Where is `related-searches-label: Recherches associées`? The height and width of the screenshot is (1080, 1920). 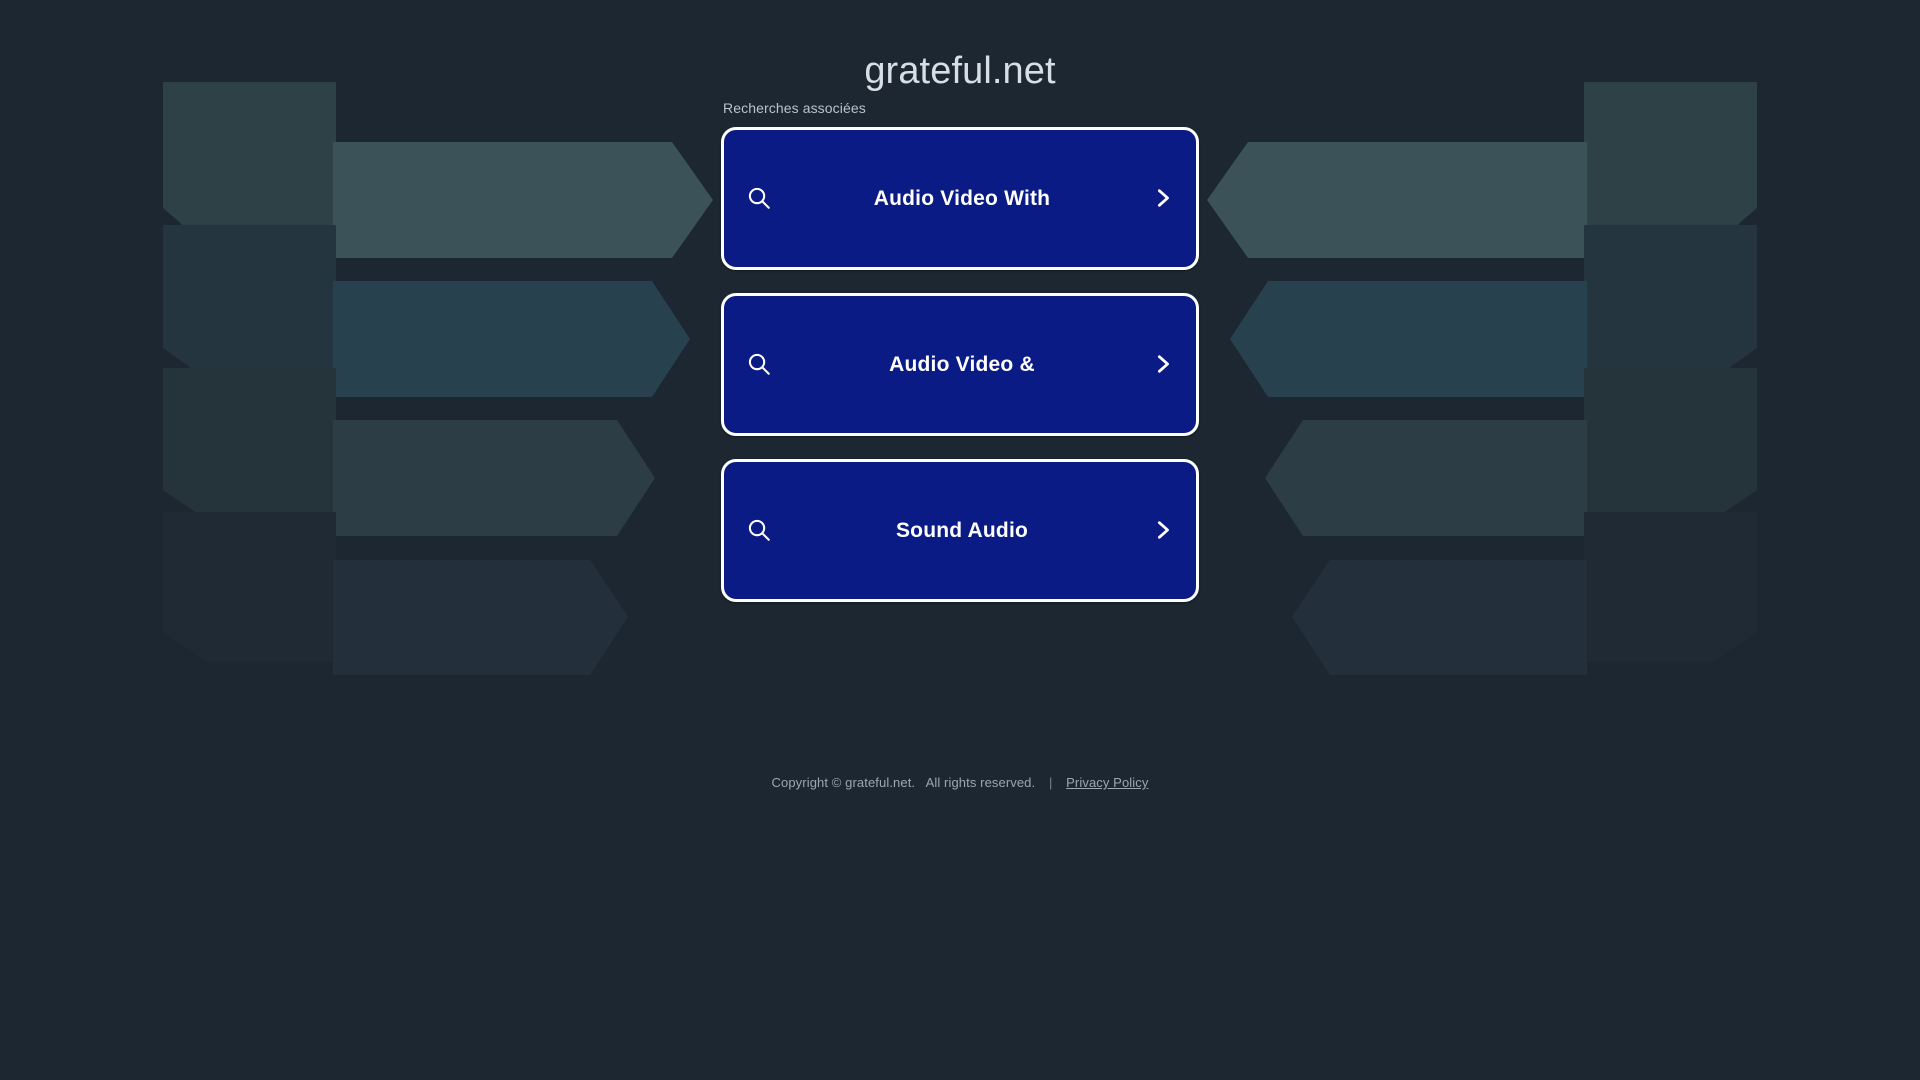 related-searches-label: Recherches associées is located at coordinates (794, 108).